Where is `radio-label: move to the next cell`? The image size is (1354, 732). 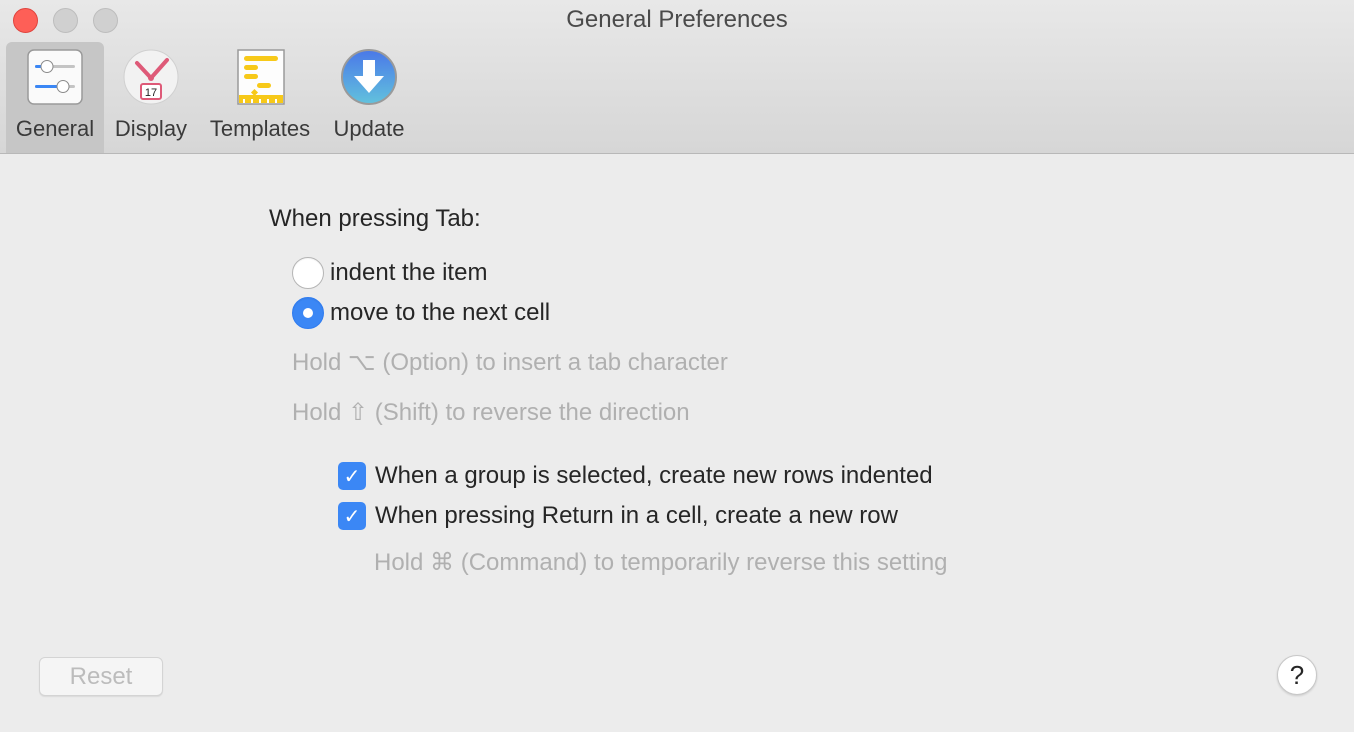 radio-label: move to the next cell is located at coordinates (440, 312).